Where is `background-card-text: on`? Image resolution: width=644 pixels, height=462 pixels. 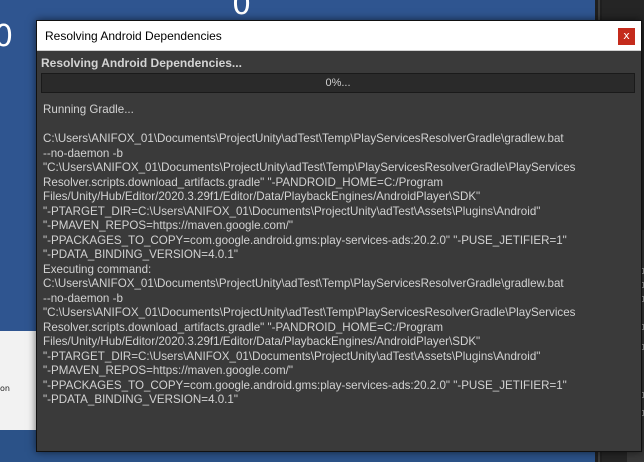
background-card-text: on is located at coordinates (5, 388).